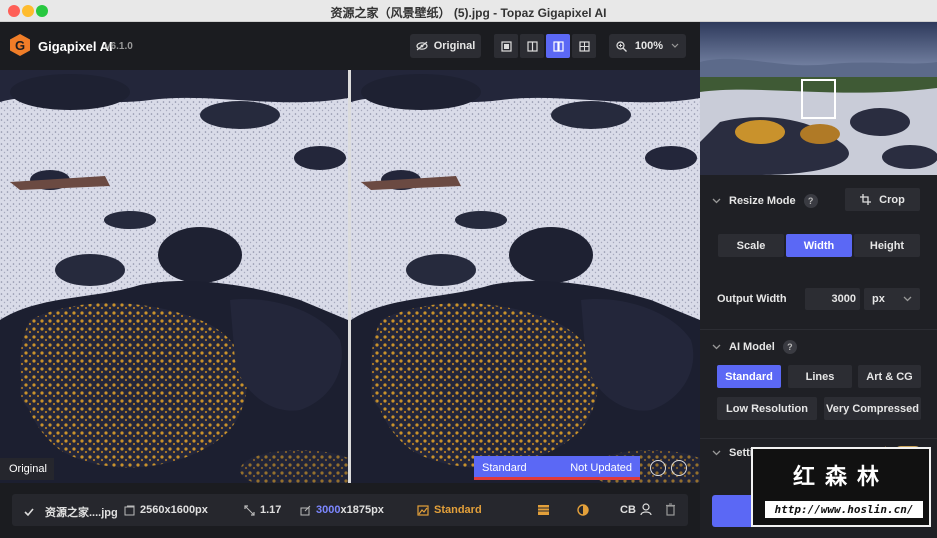 The height and width of the screenshot is (538, 937). I want to click on output-size-icon, so click(305, 510).